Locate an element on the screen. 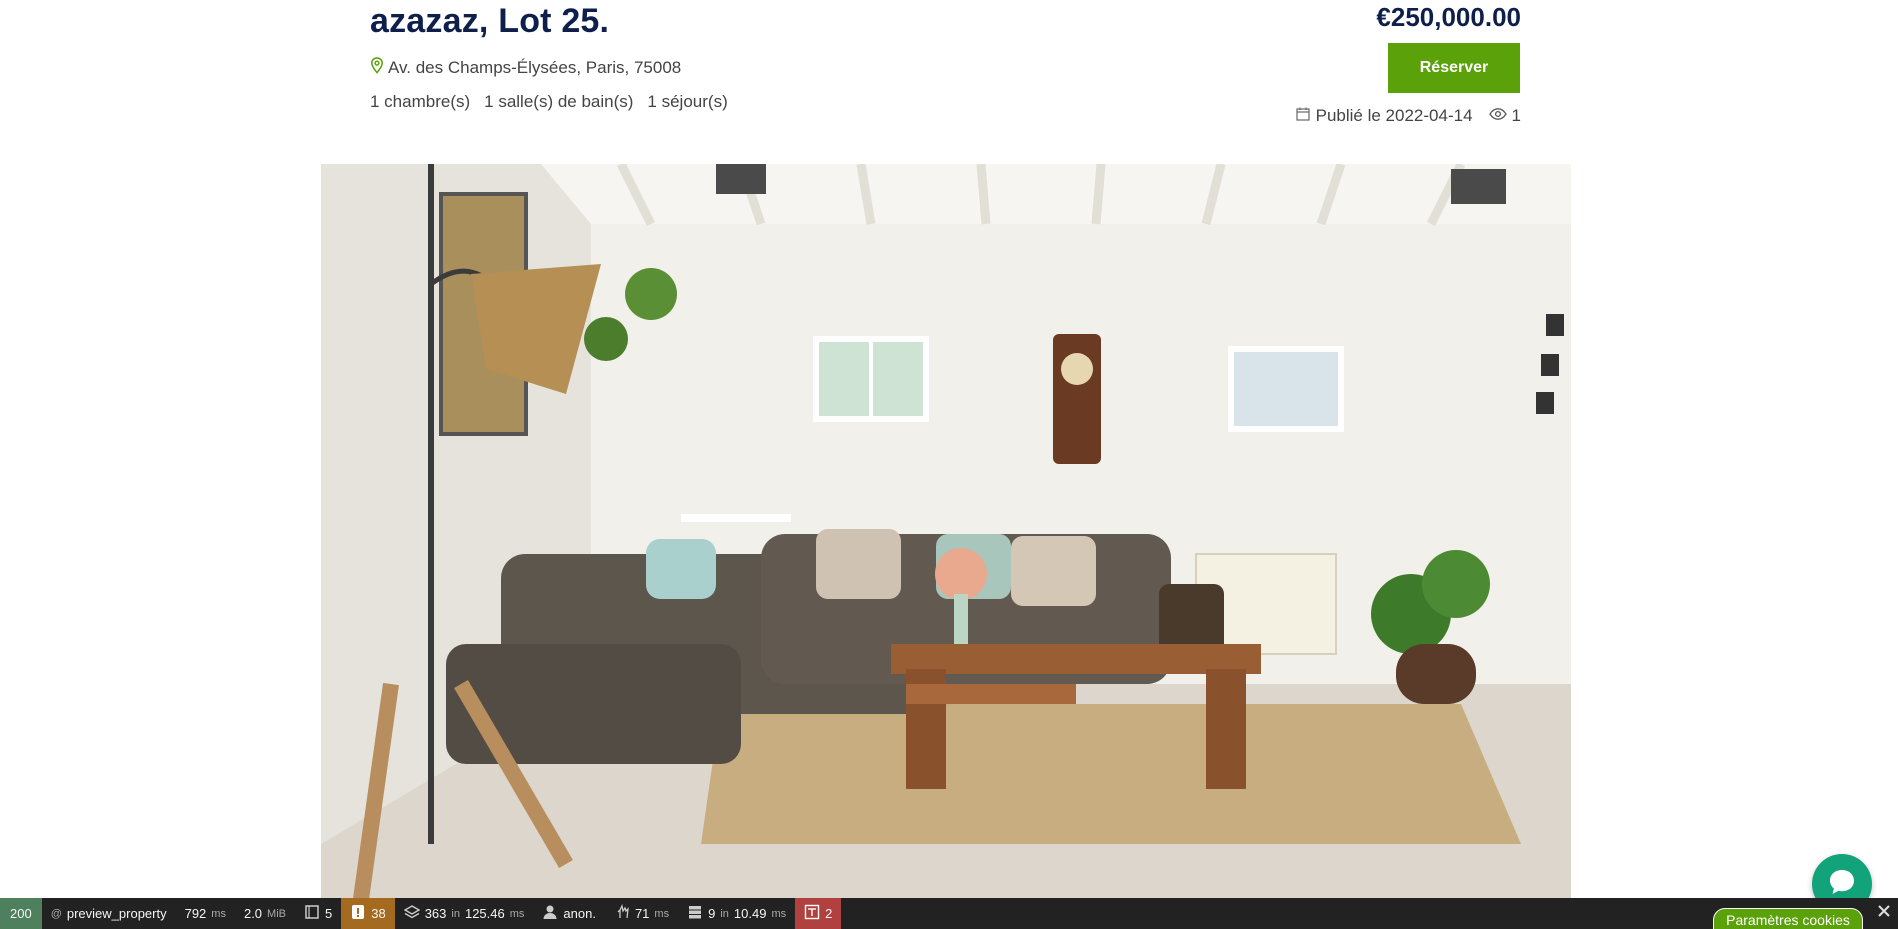 The image size is (1898, 929). toolbar-errors: 2 is located at coordinates (818, 913).